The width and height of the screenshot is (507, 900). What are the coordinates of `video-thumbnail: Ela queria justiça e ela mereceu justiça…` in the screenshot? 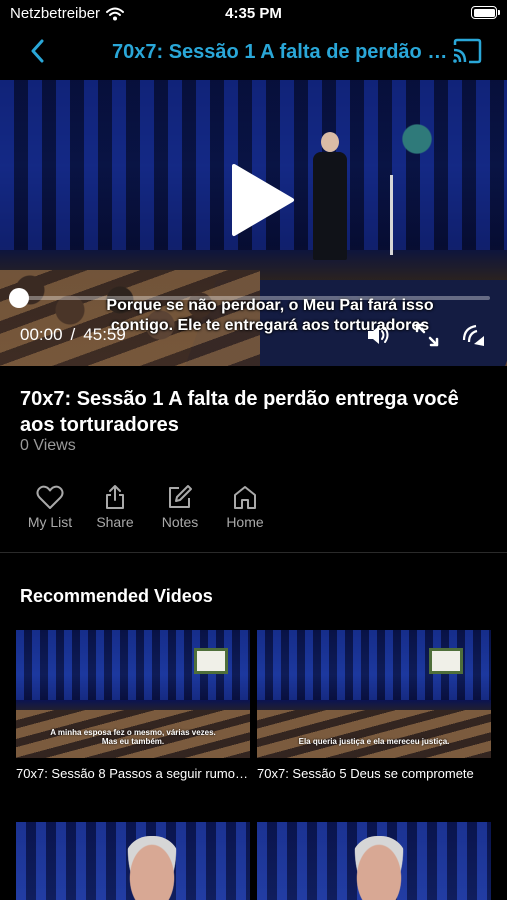 It's located at (374, 694).